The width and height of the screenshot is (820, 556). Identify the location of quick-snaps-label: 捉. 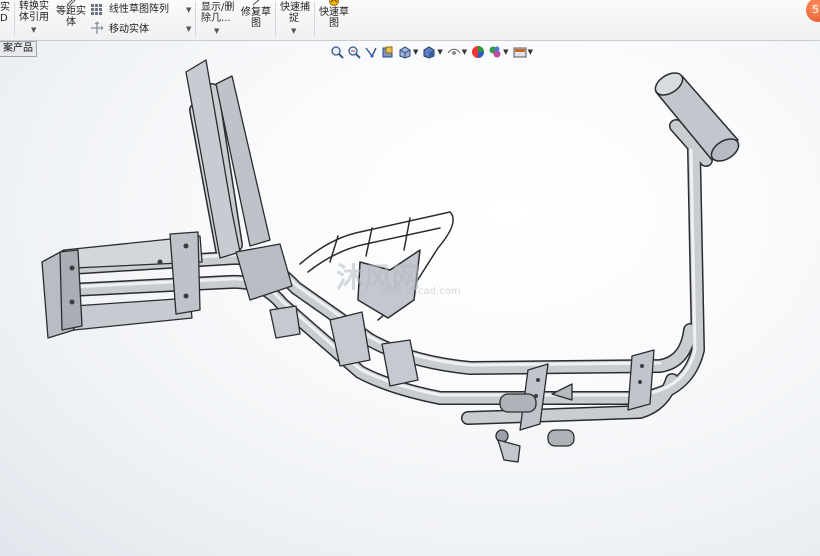
(294, 18).